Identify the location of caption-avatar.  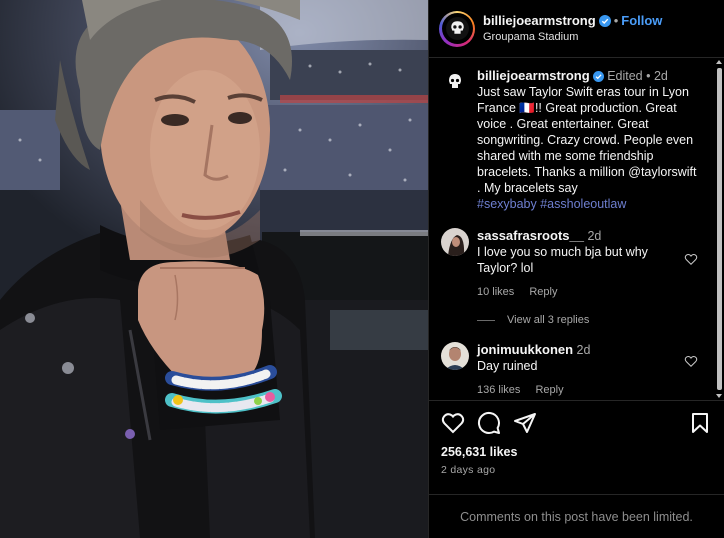
(455, 82).